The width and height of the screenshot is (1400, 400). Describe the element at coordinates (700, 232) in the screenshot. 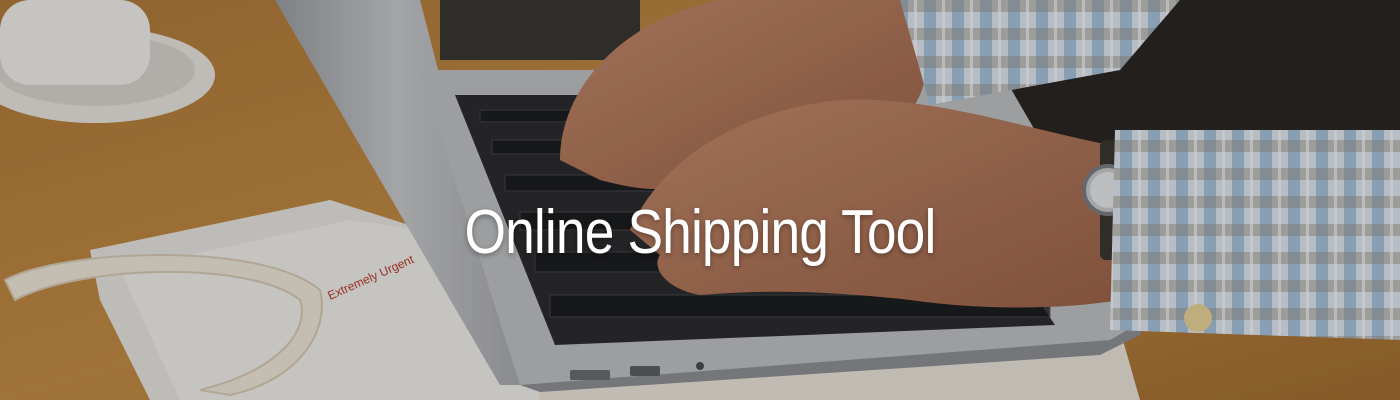

I see `hero-title: Online Shipping Tool` at that location.